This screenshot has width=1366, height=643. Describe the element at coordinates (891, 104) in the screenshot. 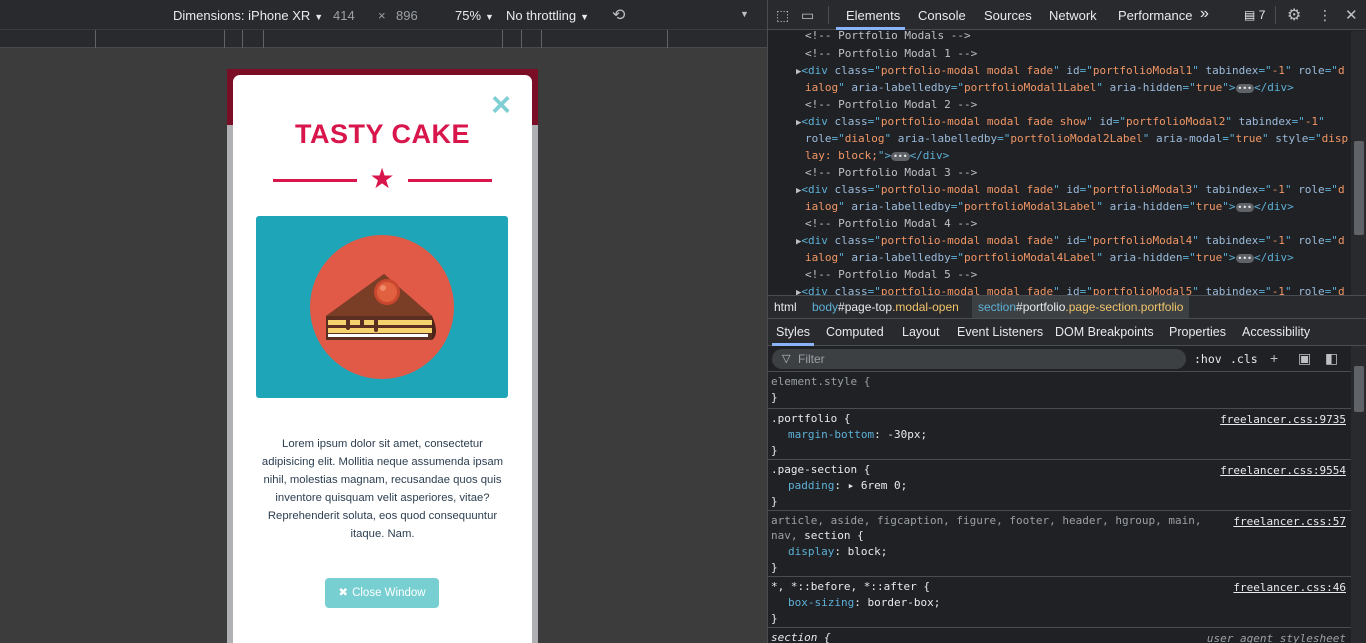

I see `dom-comment: <!-- Portfolio Modal 2 -->` at that location.